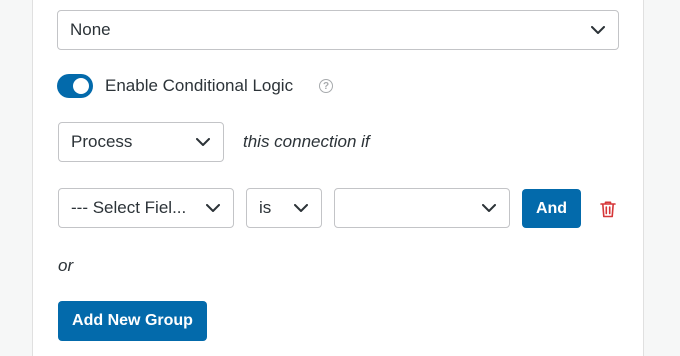 This screenshot has height=356, width=680. What do you see at coordinates (81, 86) in the screenshot?
I see `toggle-knob` at bounding box center [81, 86].